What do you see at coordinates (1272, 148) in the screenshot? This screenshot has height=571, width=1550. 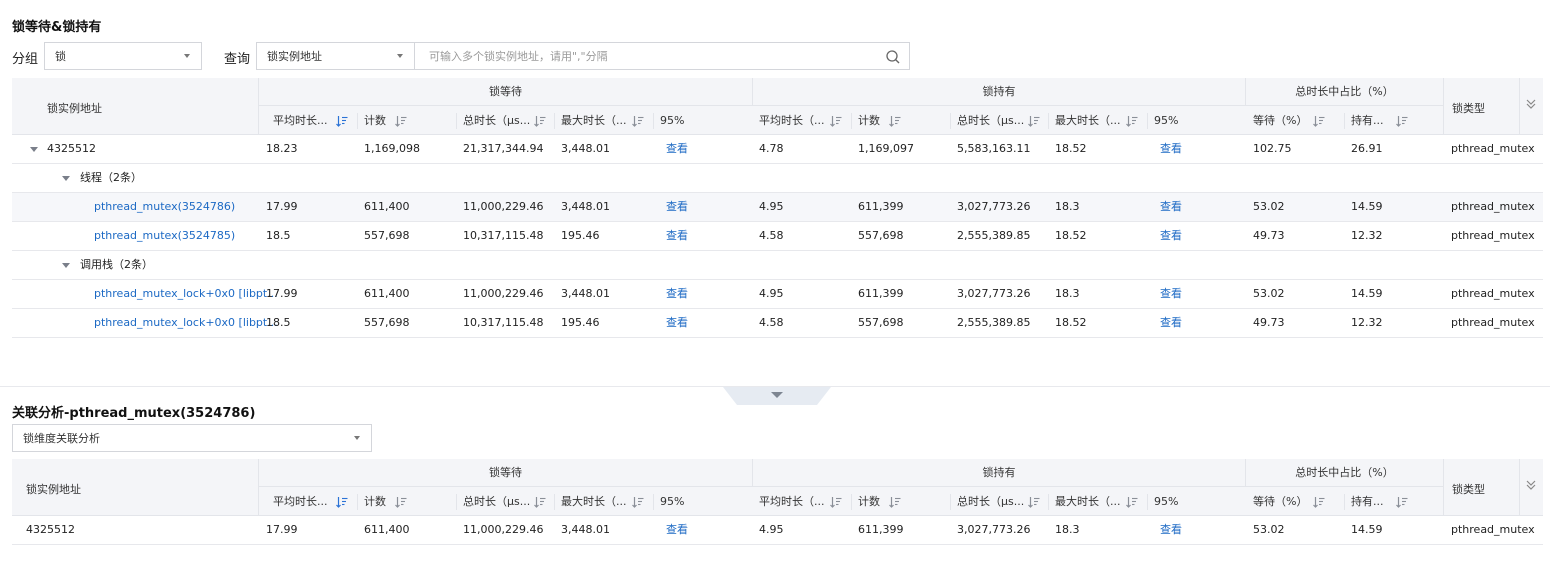 I see `table-cell: 102.75` at bounding box center [1272, 148].